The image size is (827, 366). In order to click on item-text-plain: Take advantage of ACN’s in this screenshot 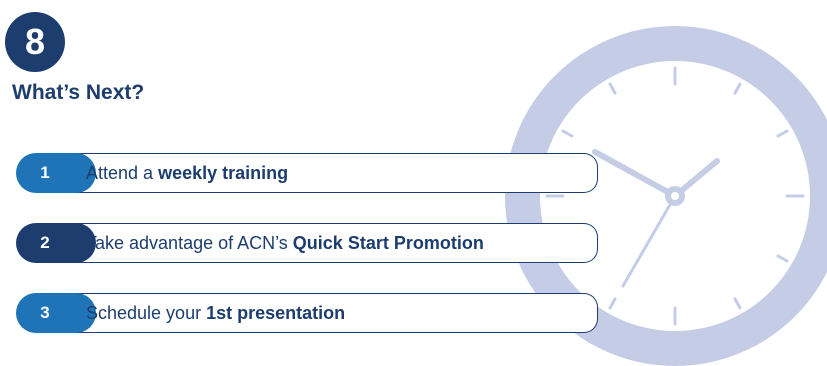, I will do `click(187, 242)`.